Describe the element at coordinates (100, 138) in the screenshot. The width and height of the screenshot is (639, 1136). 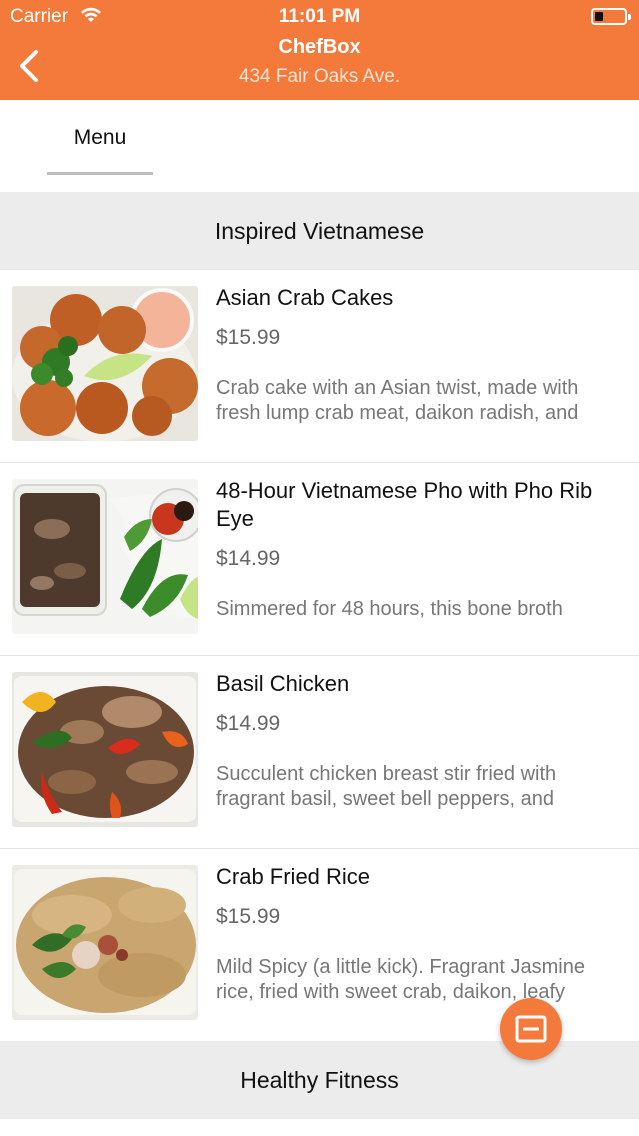
I see `tab-menu: Menu` at that location.